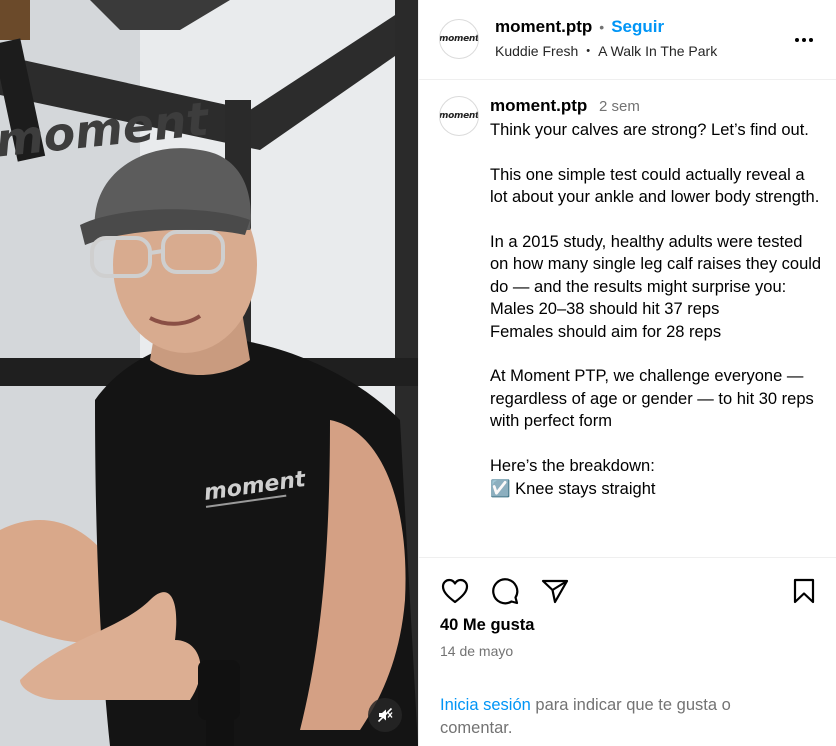 The height and width of the screenshot is (746, 836). I want to click on share-button, so click(555, 591).